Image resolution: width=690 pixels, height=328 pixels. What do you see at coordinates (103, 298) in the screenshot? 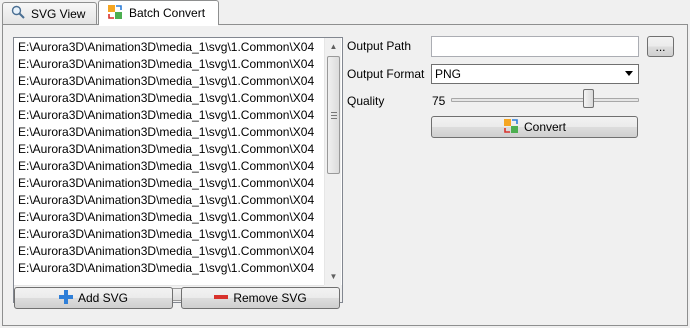
I see `add-svg-label: Add SVG` at bounding box center [103, 298].